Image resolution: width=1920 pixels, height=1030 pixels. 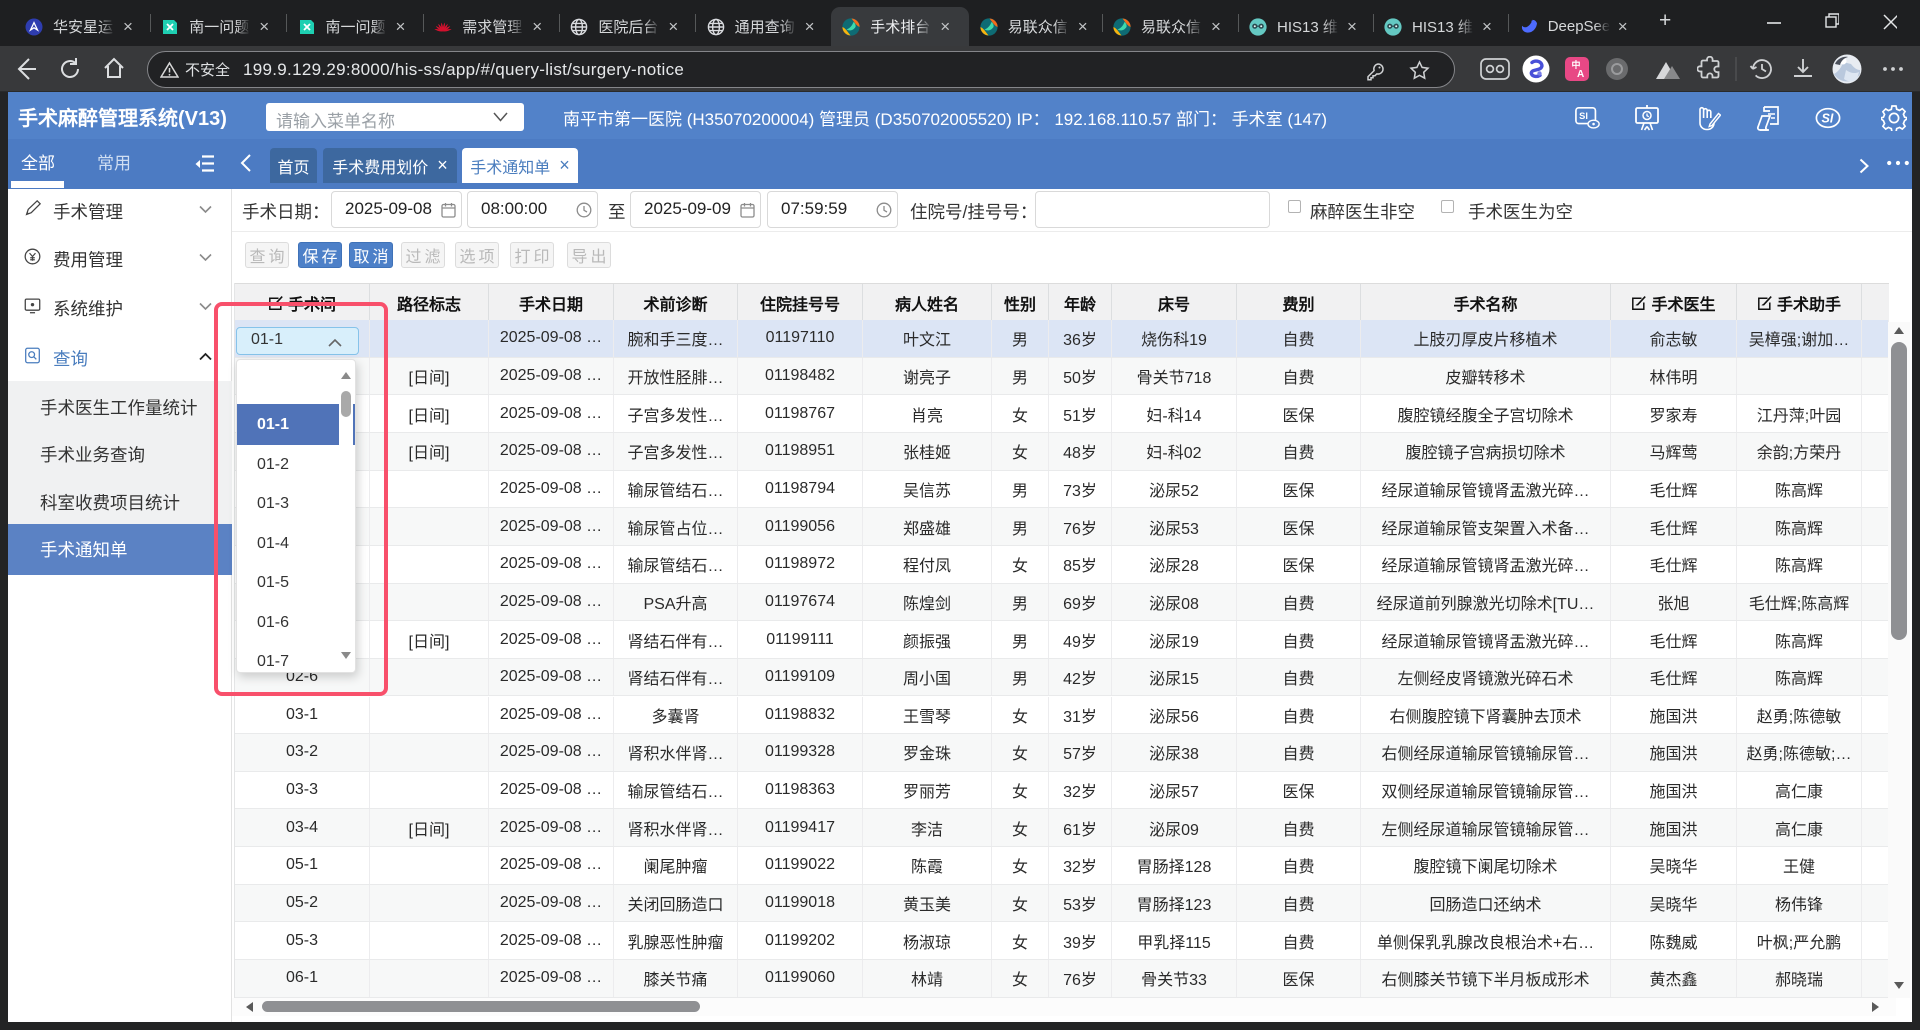 I want to click on svg-text: A, so click(x=1580, y=74).